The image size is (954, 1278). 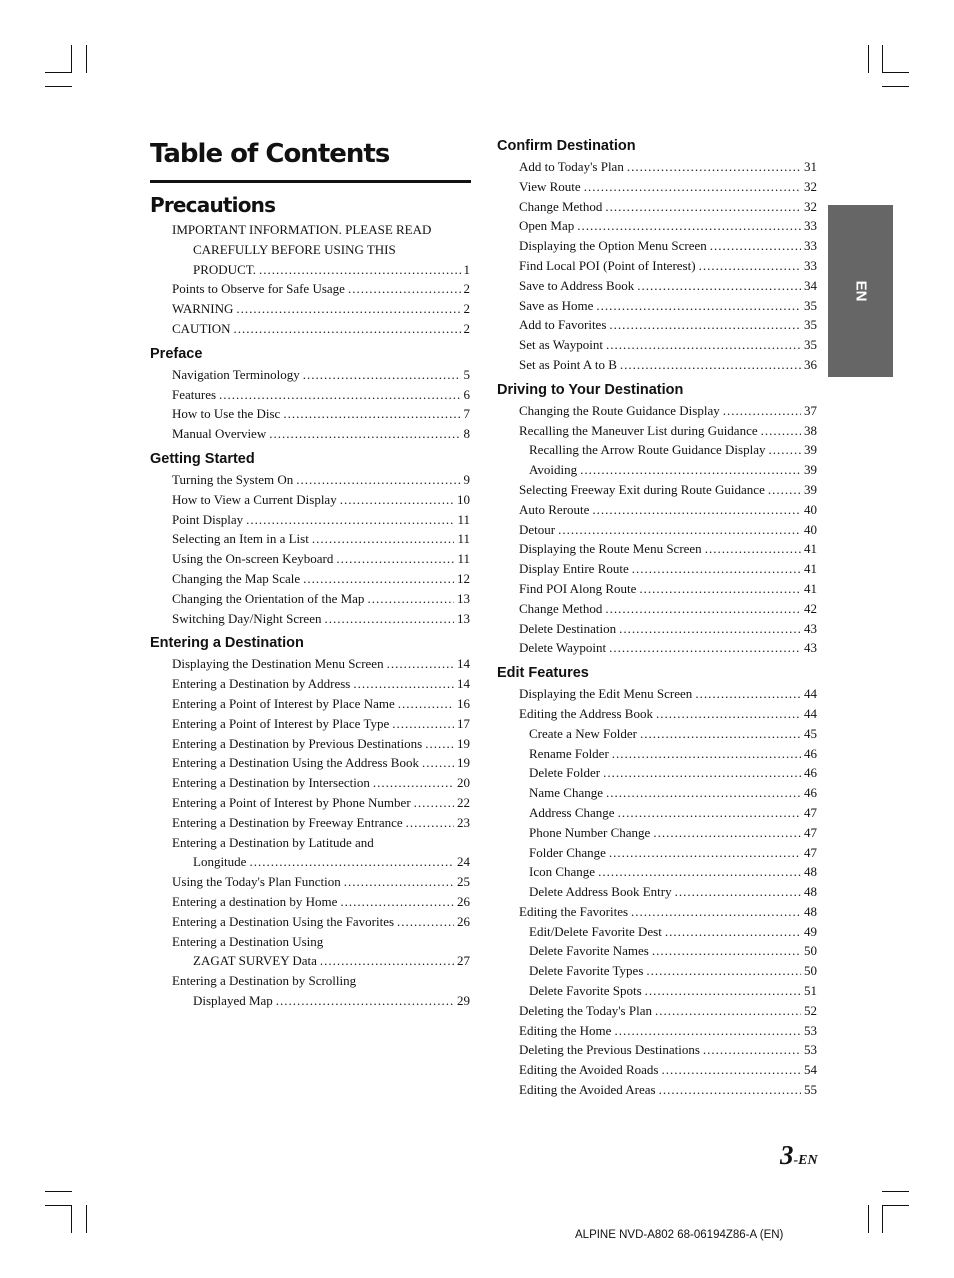 I want to click on toc-entry: Changing the Route Guidance Display 37, so click(x=657, y=410).